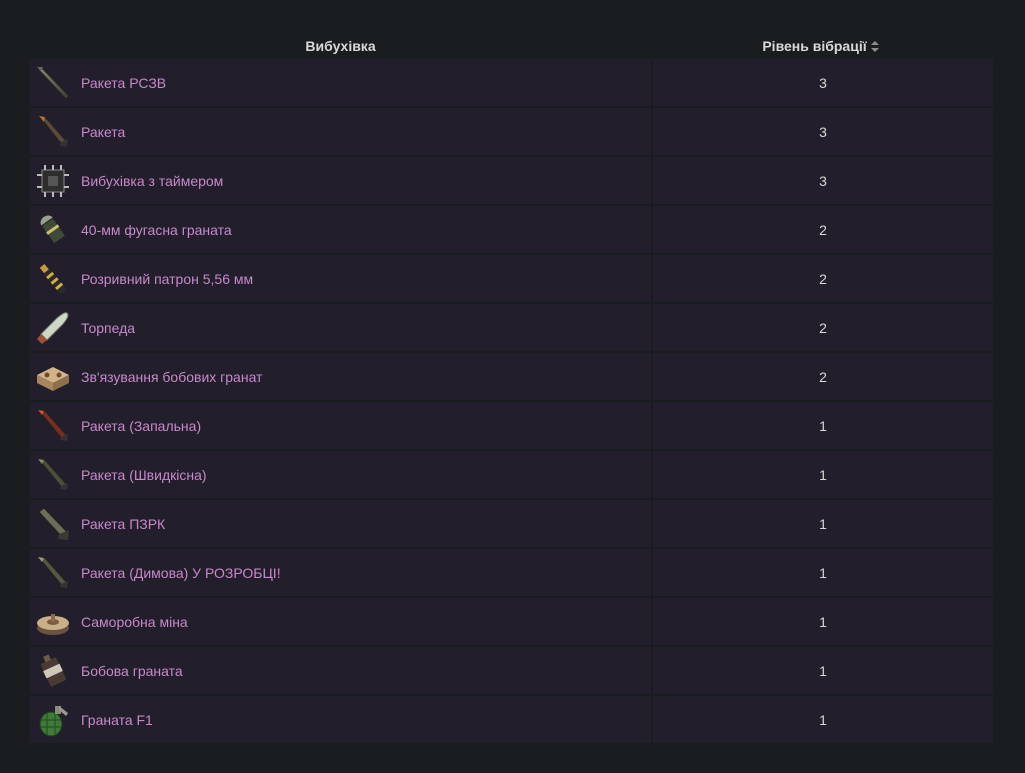 The height and width of the screenshot is (773, 1025). What do you see at coordinates (511, 131) in the screenshot?
I see `table-row: Ракета 3` at bounding box center [511, 131].